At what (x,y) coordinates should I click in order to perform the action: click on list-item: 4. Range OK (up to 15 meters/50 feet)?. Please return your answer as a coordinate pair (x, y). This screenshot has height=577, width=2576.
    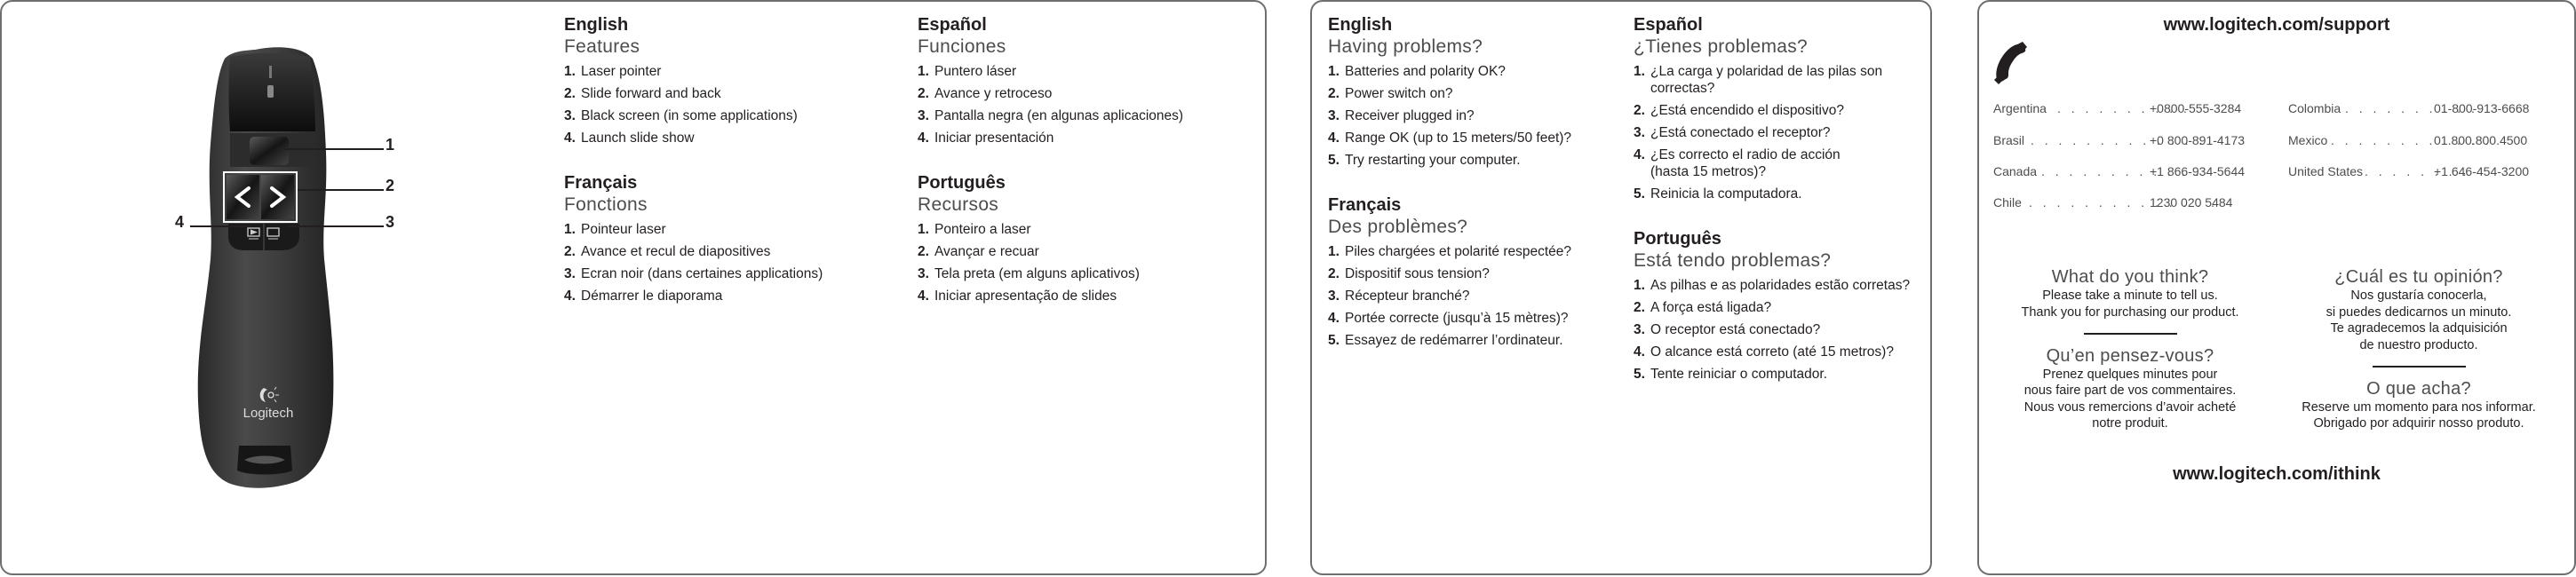
    Looking at the image, I should click on (1450, 138).